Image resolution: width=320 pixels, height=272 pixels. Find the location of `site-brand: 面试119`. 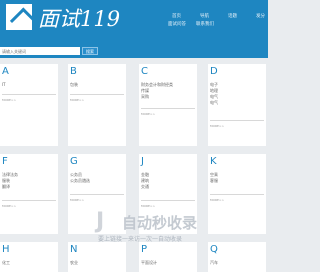

site-brand: 面试119 is located at coordinates (79, 19).